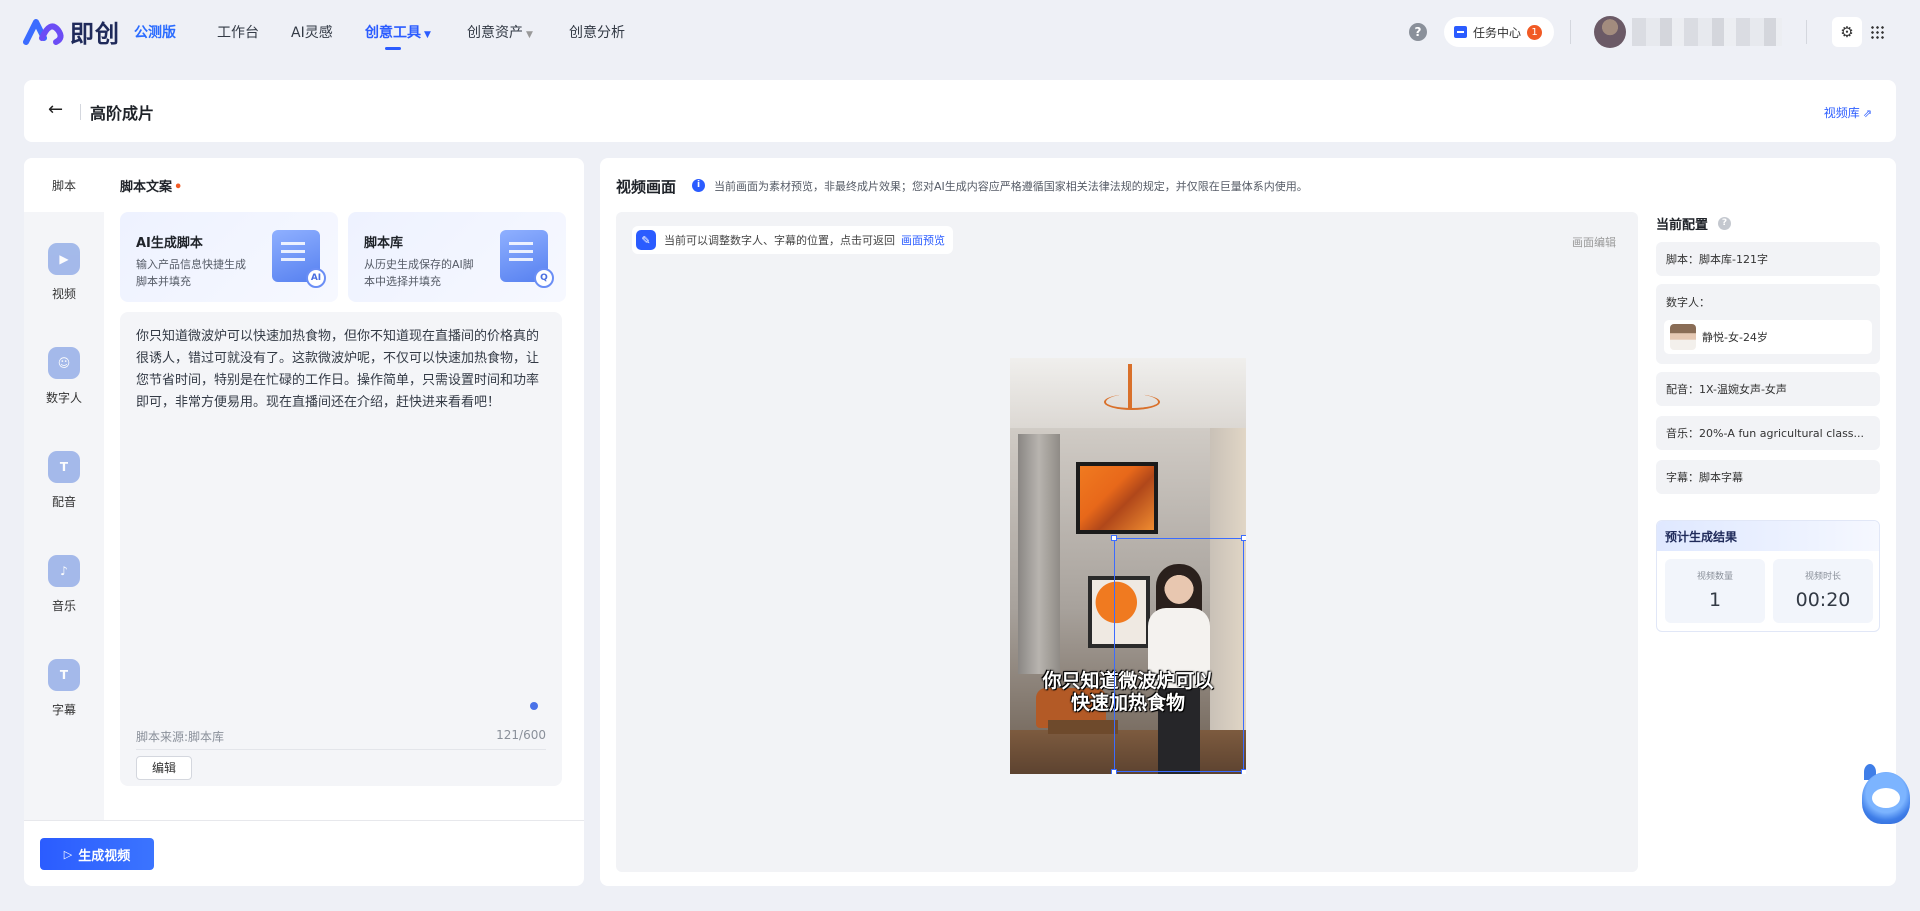 This screenshot has height=911, width=1920. Describe the element at coordinates (95, 34) in the screenshot. I see `logo-text: 即创` at that location.